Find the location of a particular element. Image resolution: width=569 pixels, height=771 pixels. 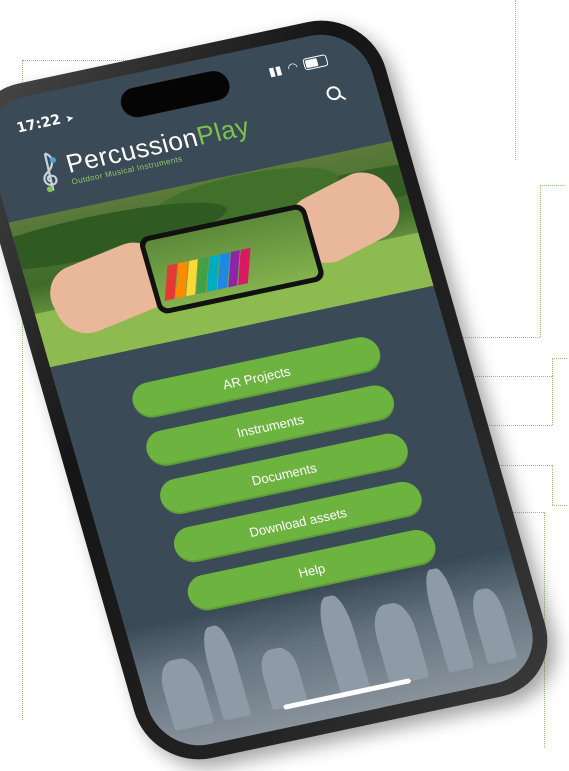

treble-clef-logo-icon is located at coordinates (49, 172).